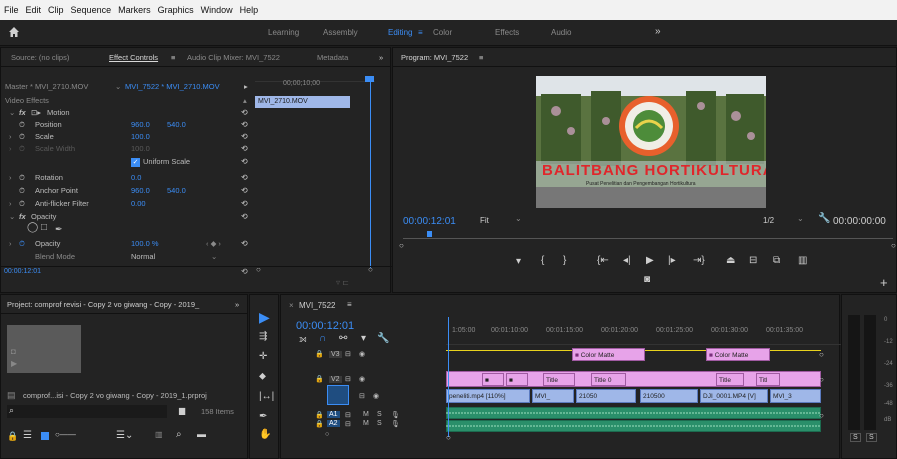 The image size is (897, 459). What do you see at coordinates (40, 57) in the screenshot?
I see `tab-source: Source: (no clips)` at bounding box center [40, 57].